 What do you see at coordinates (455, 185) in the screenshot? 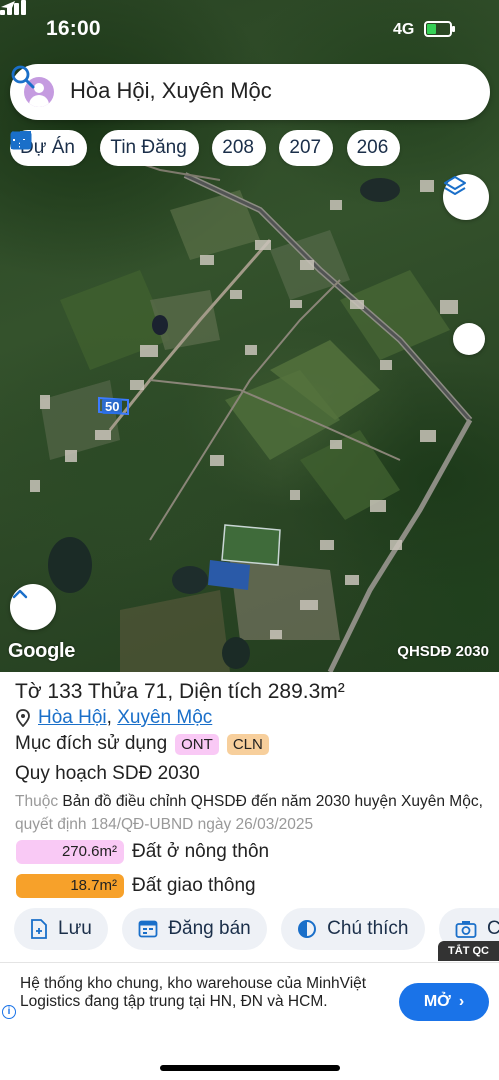
I see `layers-icon` at bounding box center [455, 185].